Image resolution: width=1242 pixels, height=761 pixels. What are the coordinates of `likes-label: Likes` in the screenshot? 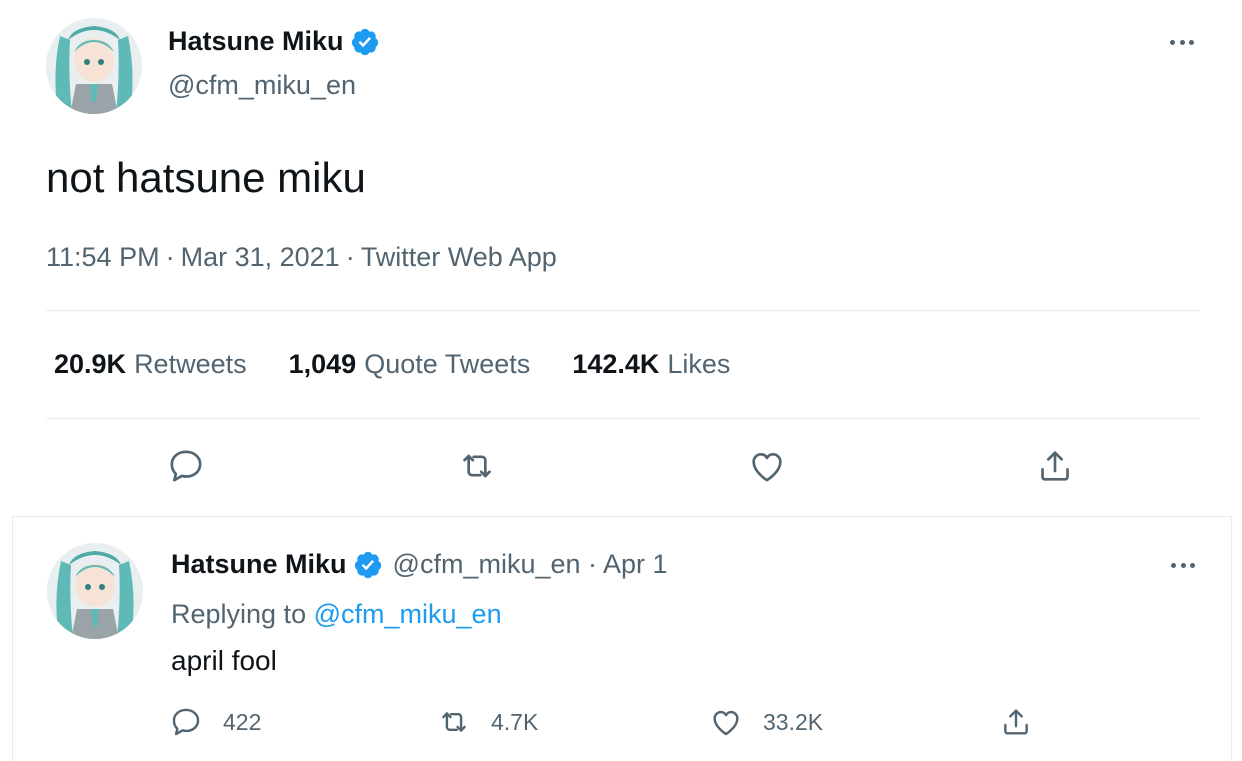 It's located at (699, 364).